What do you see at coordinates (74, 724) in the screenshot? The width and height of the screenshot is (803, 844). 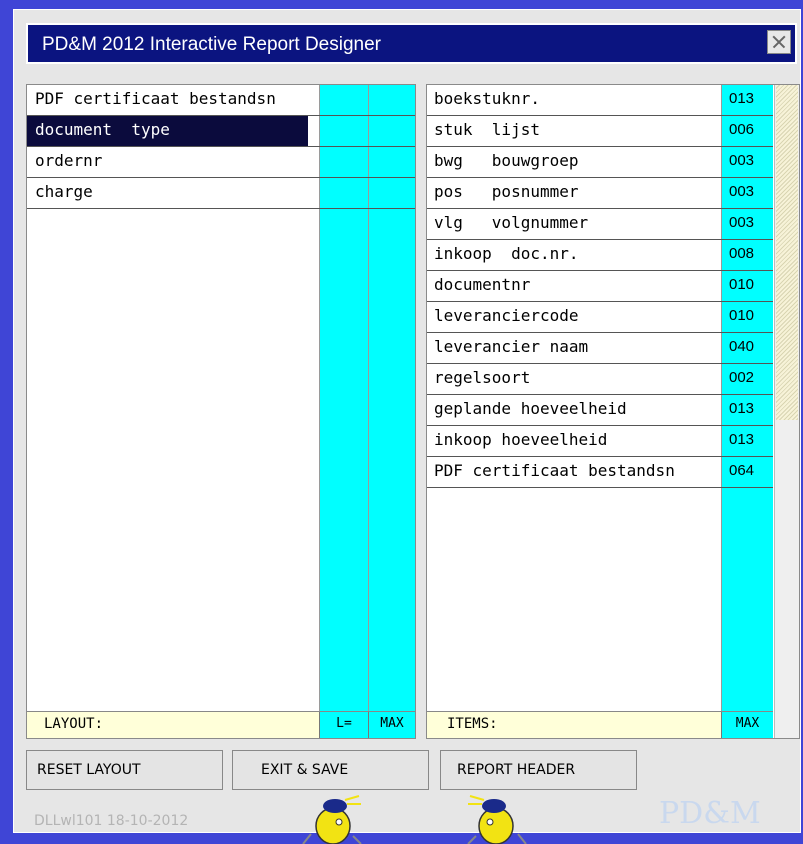 I see `layout-footer-label: LAYOUT:` at bounding box center [74, 724].